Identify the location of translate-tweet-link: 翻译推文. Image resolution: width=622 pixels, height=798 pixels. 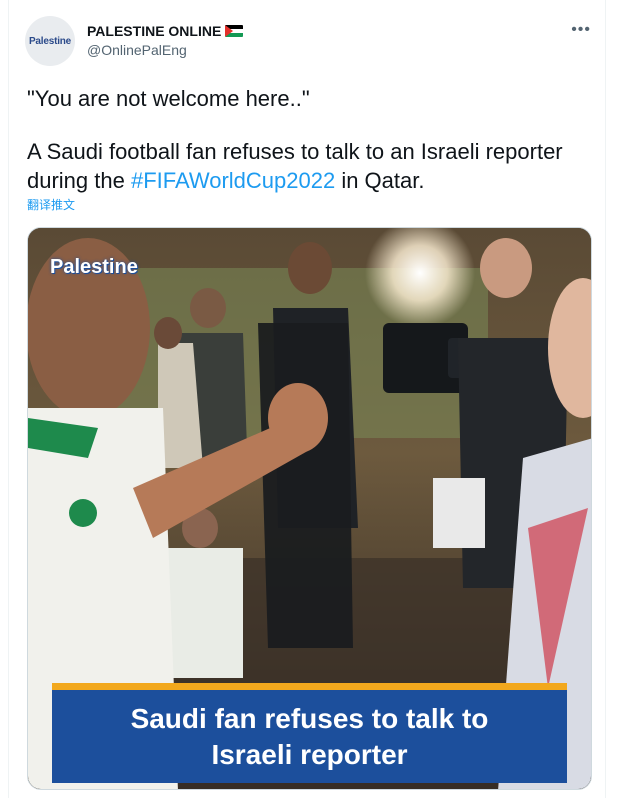
(51, 204).